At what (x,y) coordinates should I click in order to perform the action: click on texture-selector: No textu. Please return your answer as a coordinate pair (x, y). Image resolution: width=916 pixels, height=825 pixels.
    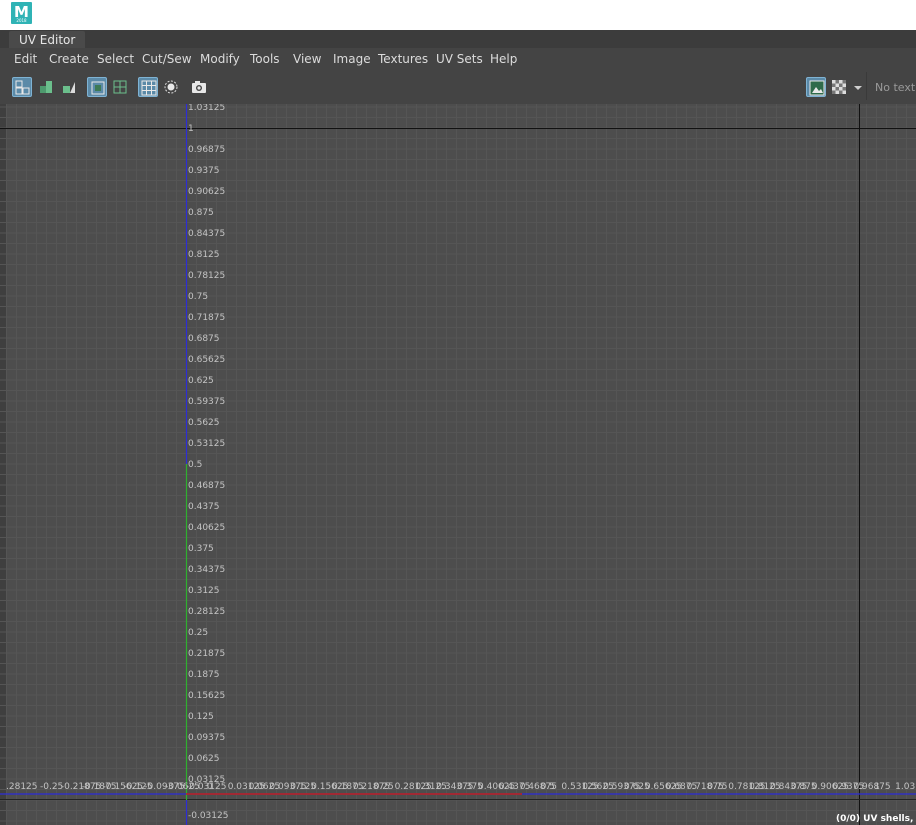
    Looking at the image, I should click on (891, 86).